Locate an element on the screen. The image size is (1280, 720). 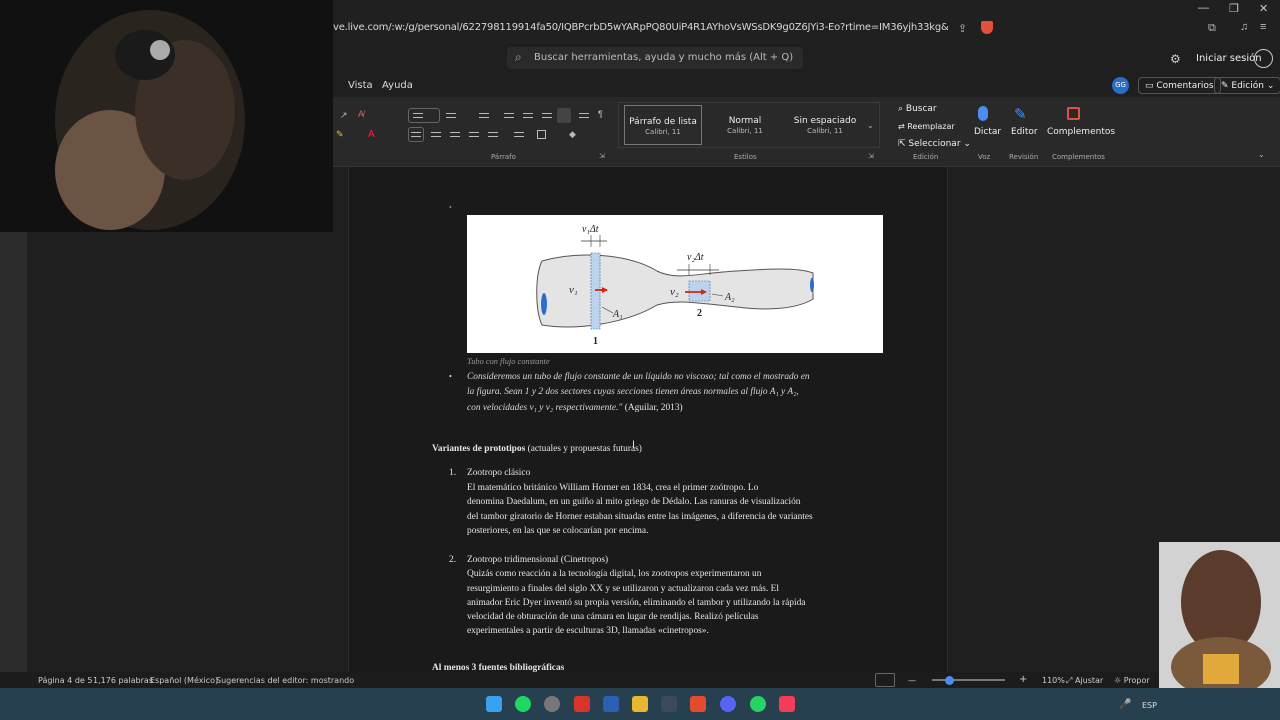
screenshot-icon: ⧉ is located at coordinates (1212, 28).